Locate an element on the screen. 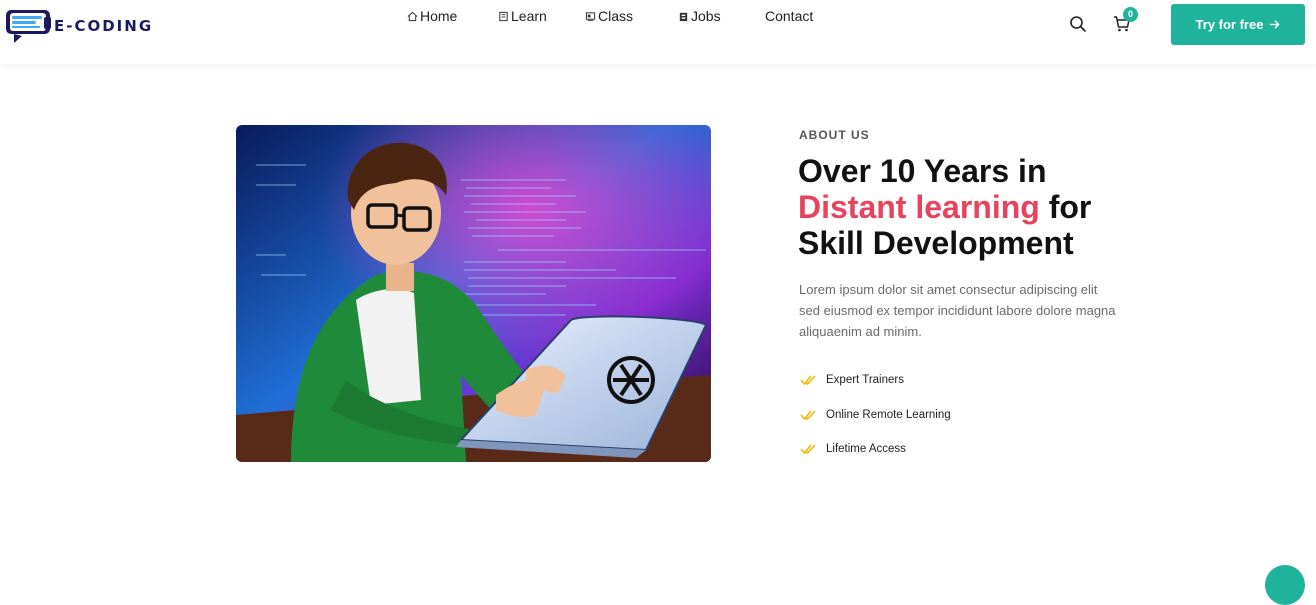  logo-icon is located at coordinates (28, 26).